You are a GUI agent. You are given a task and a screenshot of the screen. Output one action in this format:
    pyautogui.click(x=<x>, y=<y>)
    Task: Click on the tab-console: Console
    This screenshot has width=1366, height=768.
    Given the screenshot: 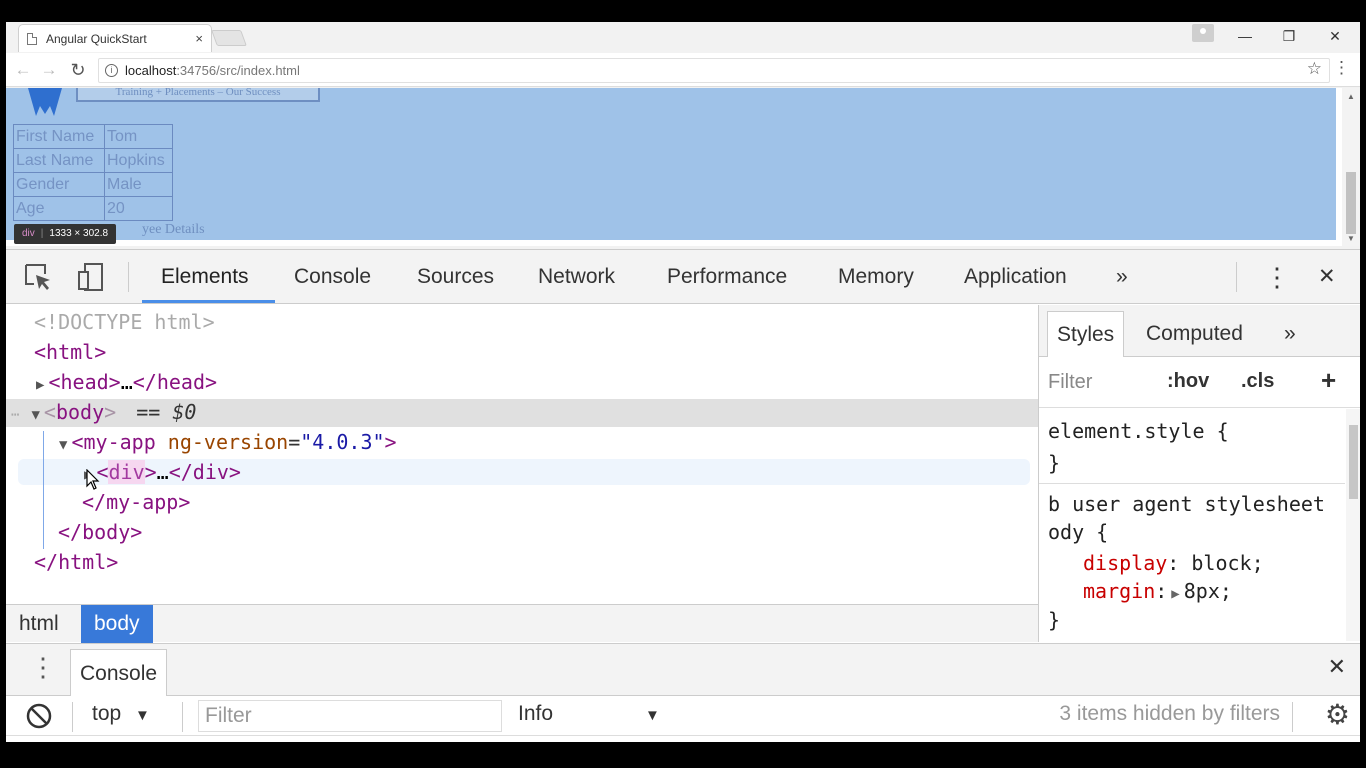 What is the action you would take?
    pyautogui.click(x=332, y=277)
    